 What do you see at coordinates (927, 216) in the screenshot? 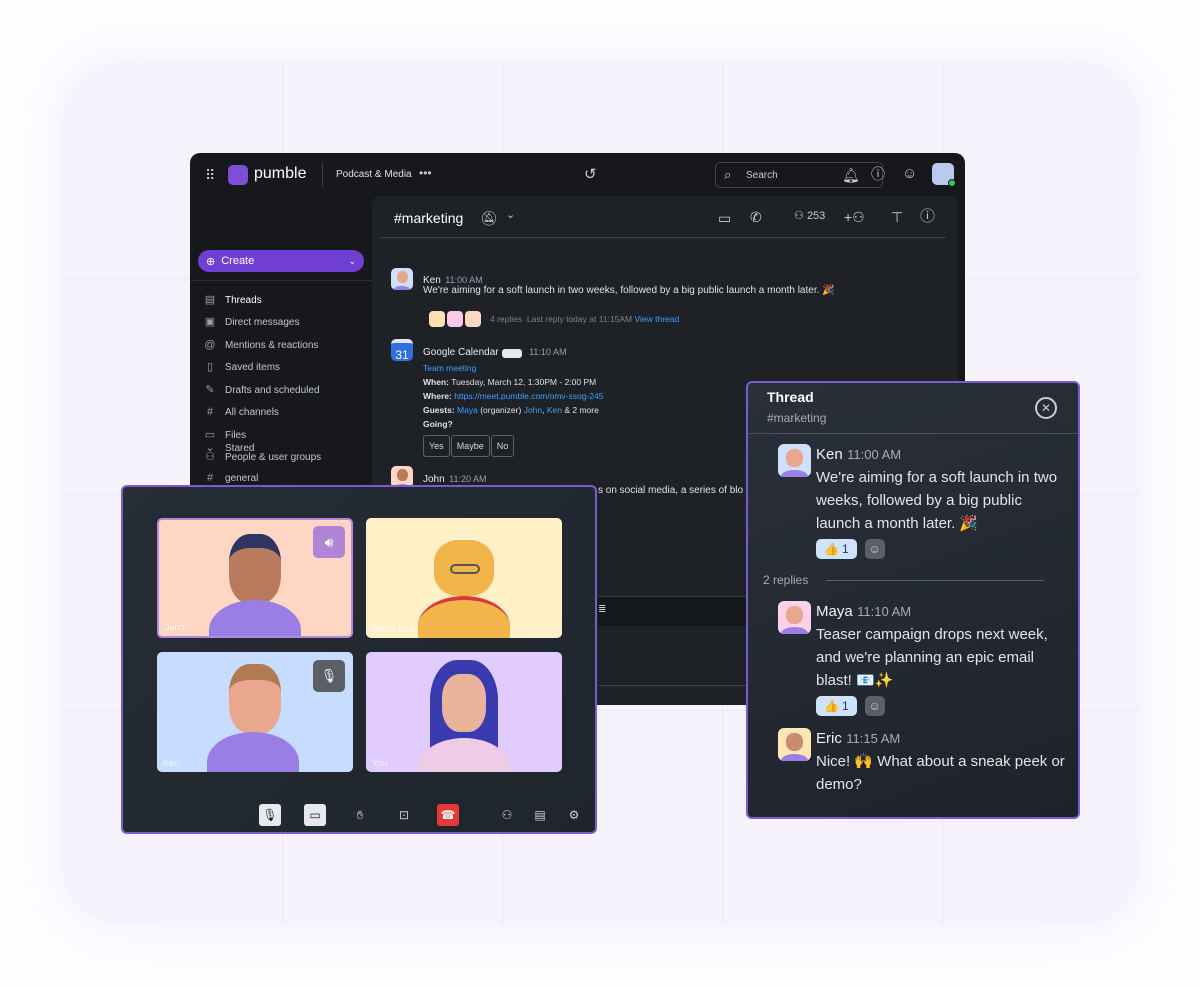
I see `info-icon: ⓘ` at bounding box center [927, 216].